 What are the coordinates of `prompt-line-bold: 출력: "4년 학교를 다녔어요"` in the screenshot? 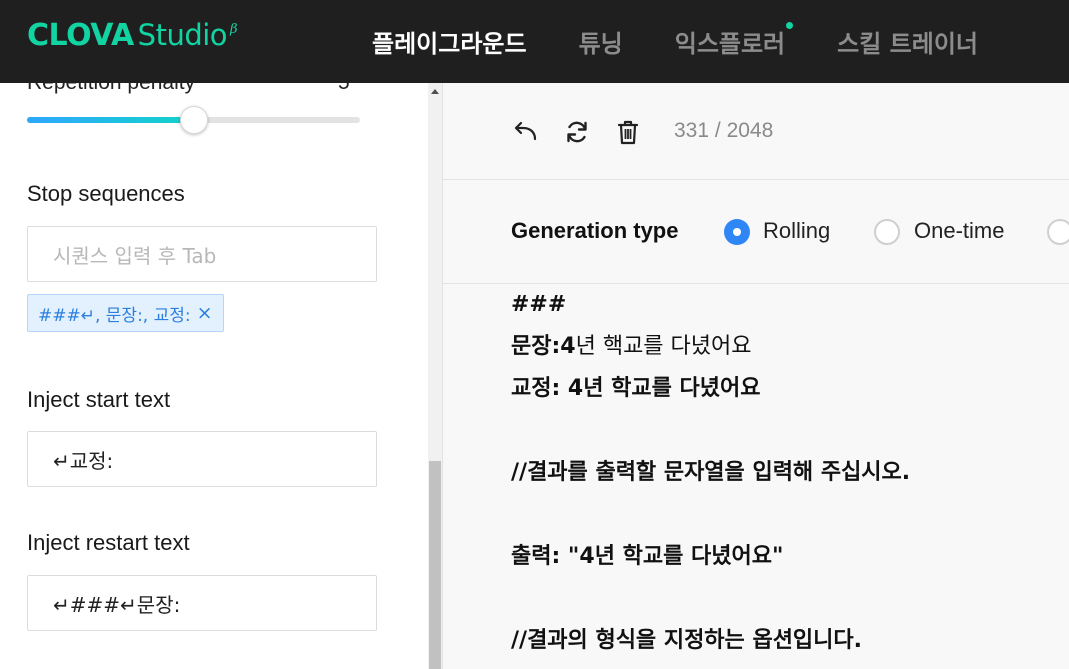 It's located at (647, 556).